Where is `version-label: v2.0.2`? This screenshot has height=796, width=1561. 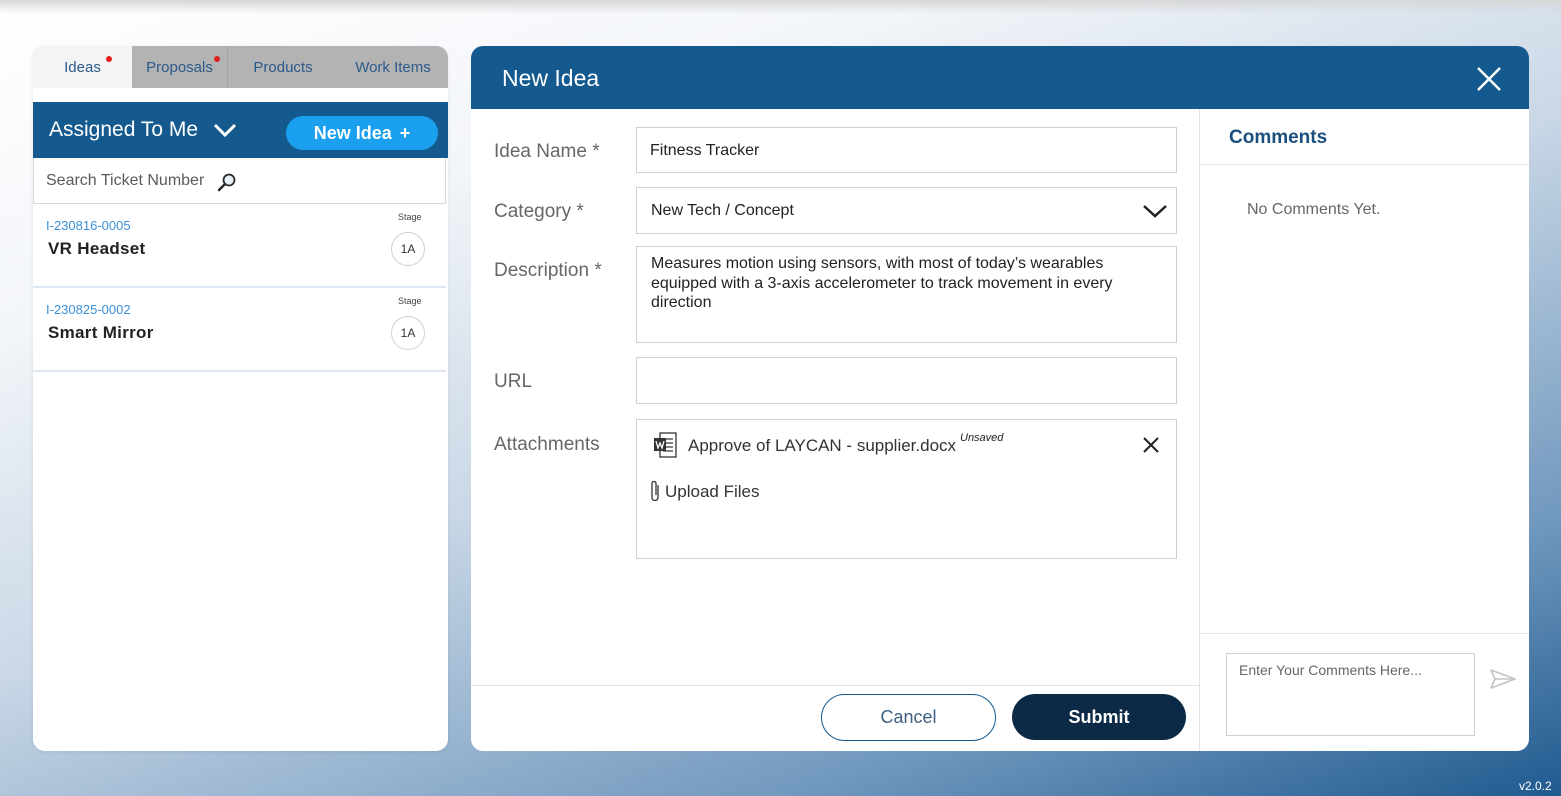 version-label: v2.0.2 is located at coordinates (1535, 786).